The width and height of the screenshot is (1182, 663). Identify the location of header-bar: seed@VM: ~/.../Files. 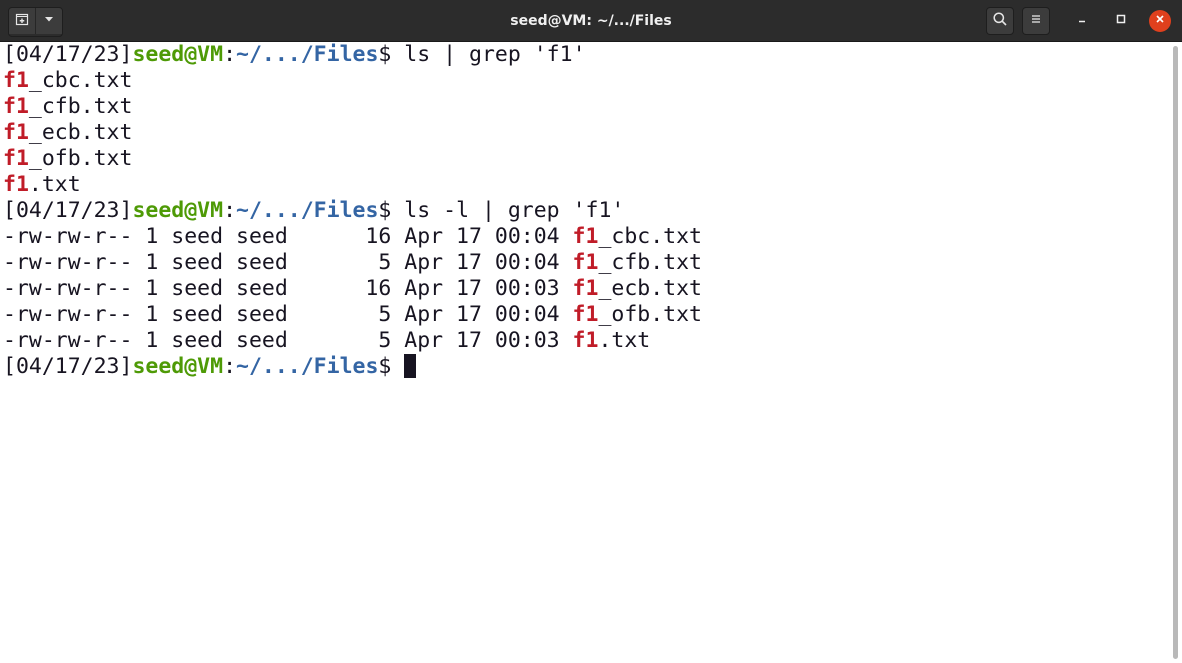
(591, 21).